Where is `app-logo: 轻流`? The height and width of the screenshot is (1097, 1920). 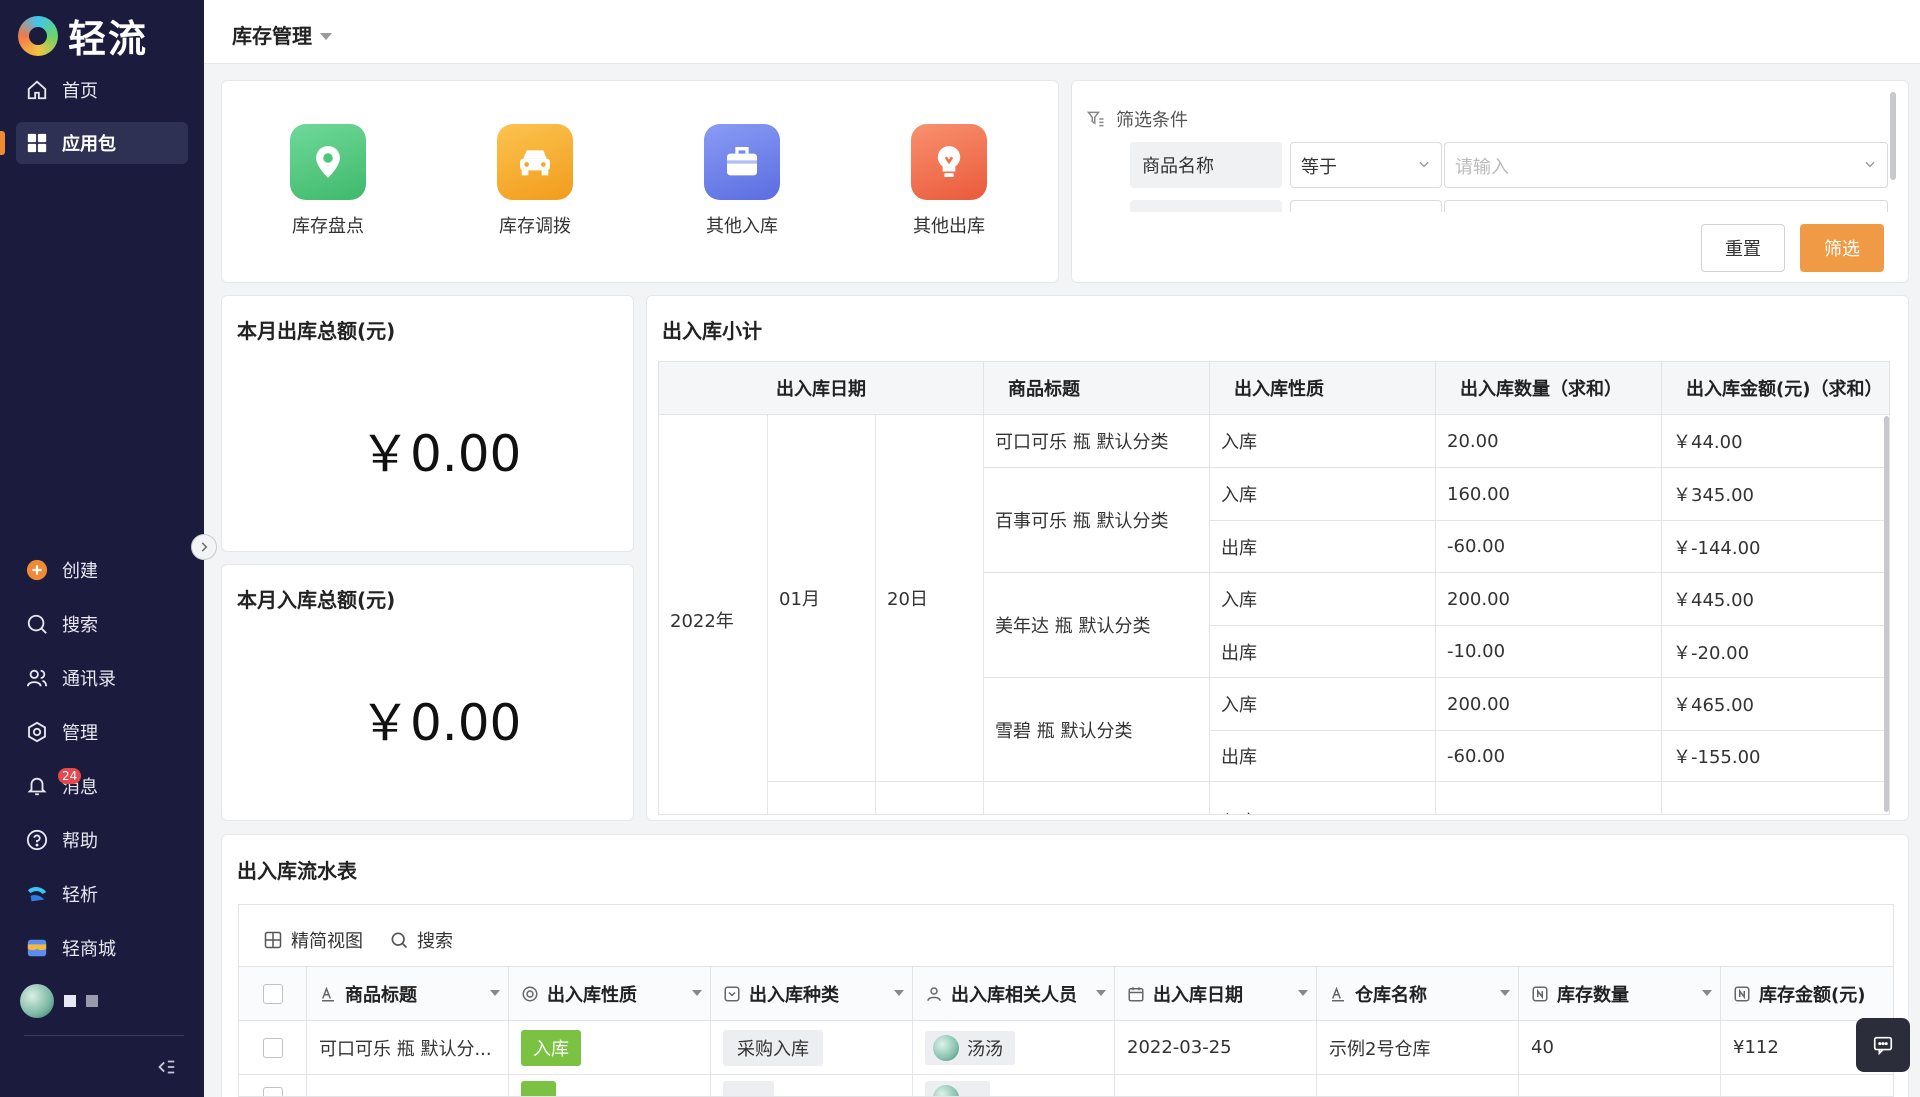 app-logo: 轻流 is located at coordinates (83, 35).